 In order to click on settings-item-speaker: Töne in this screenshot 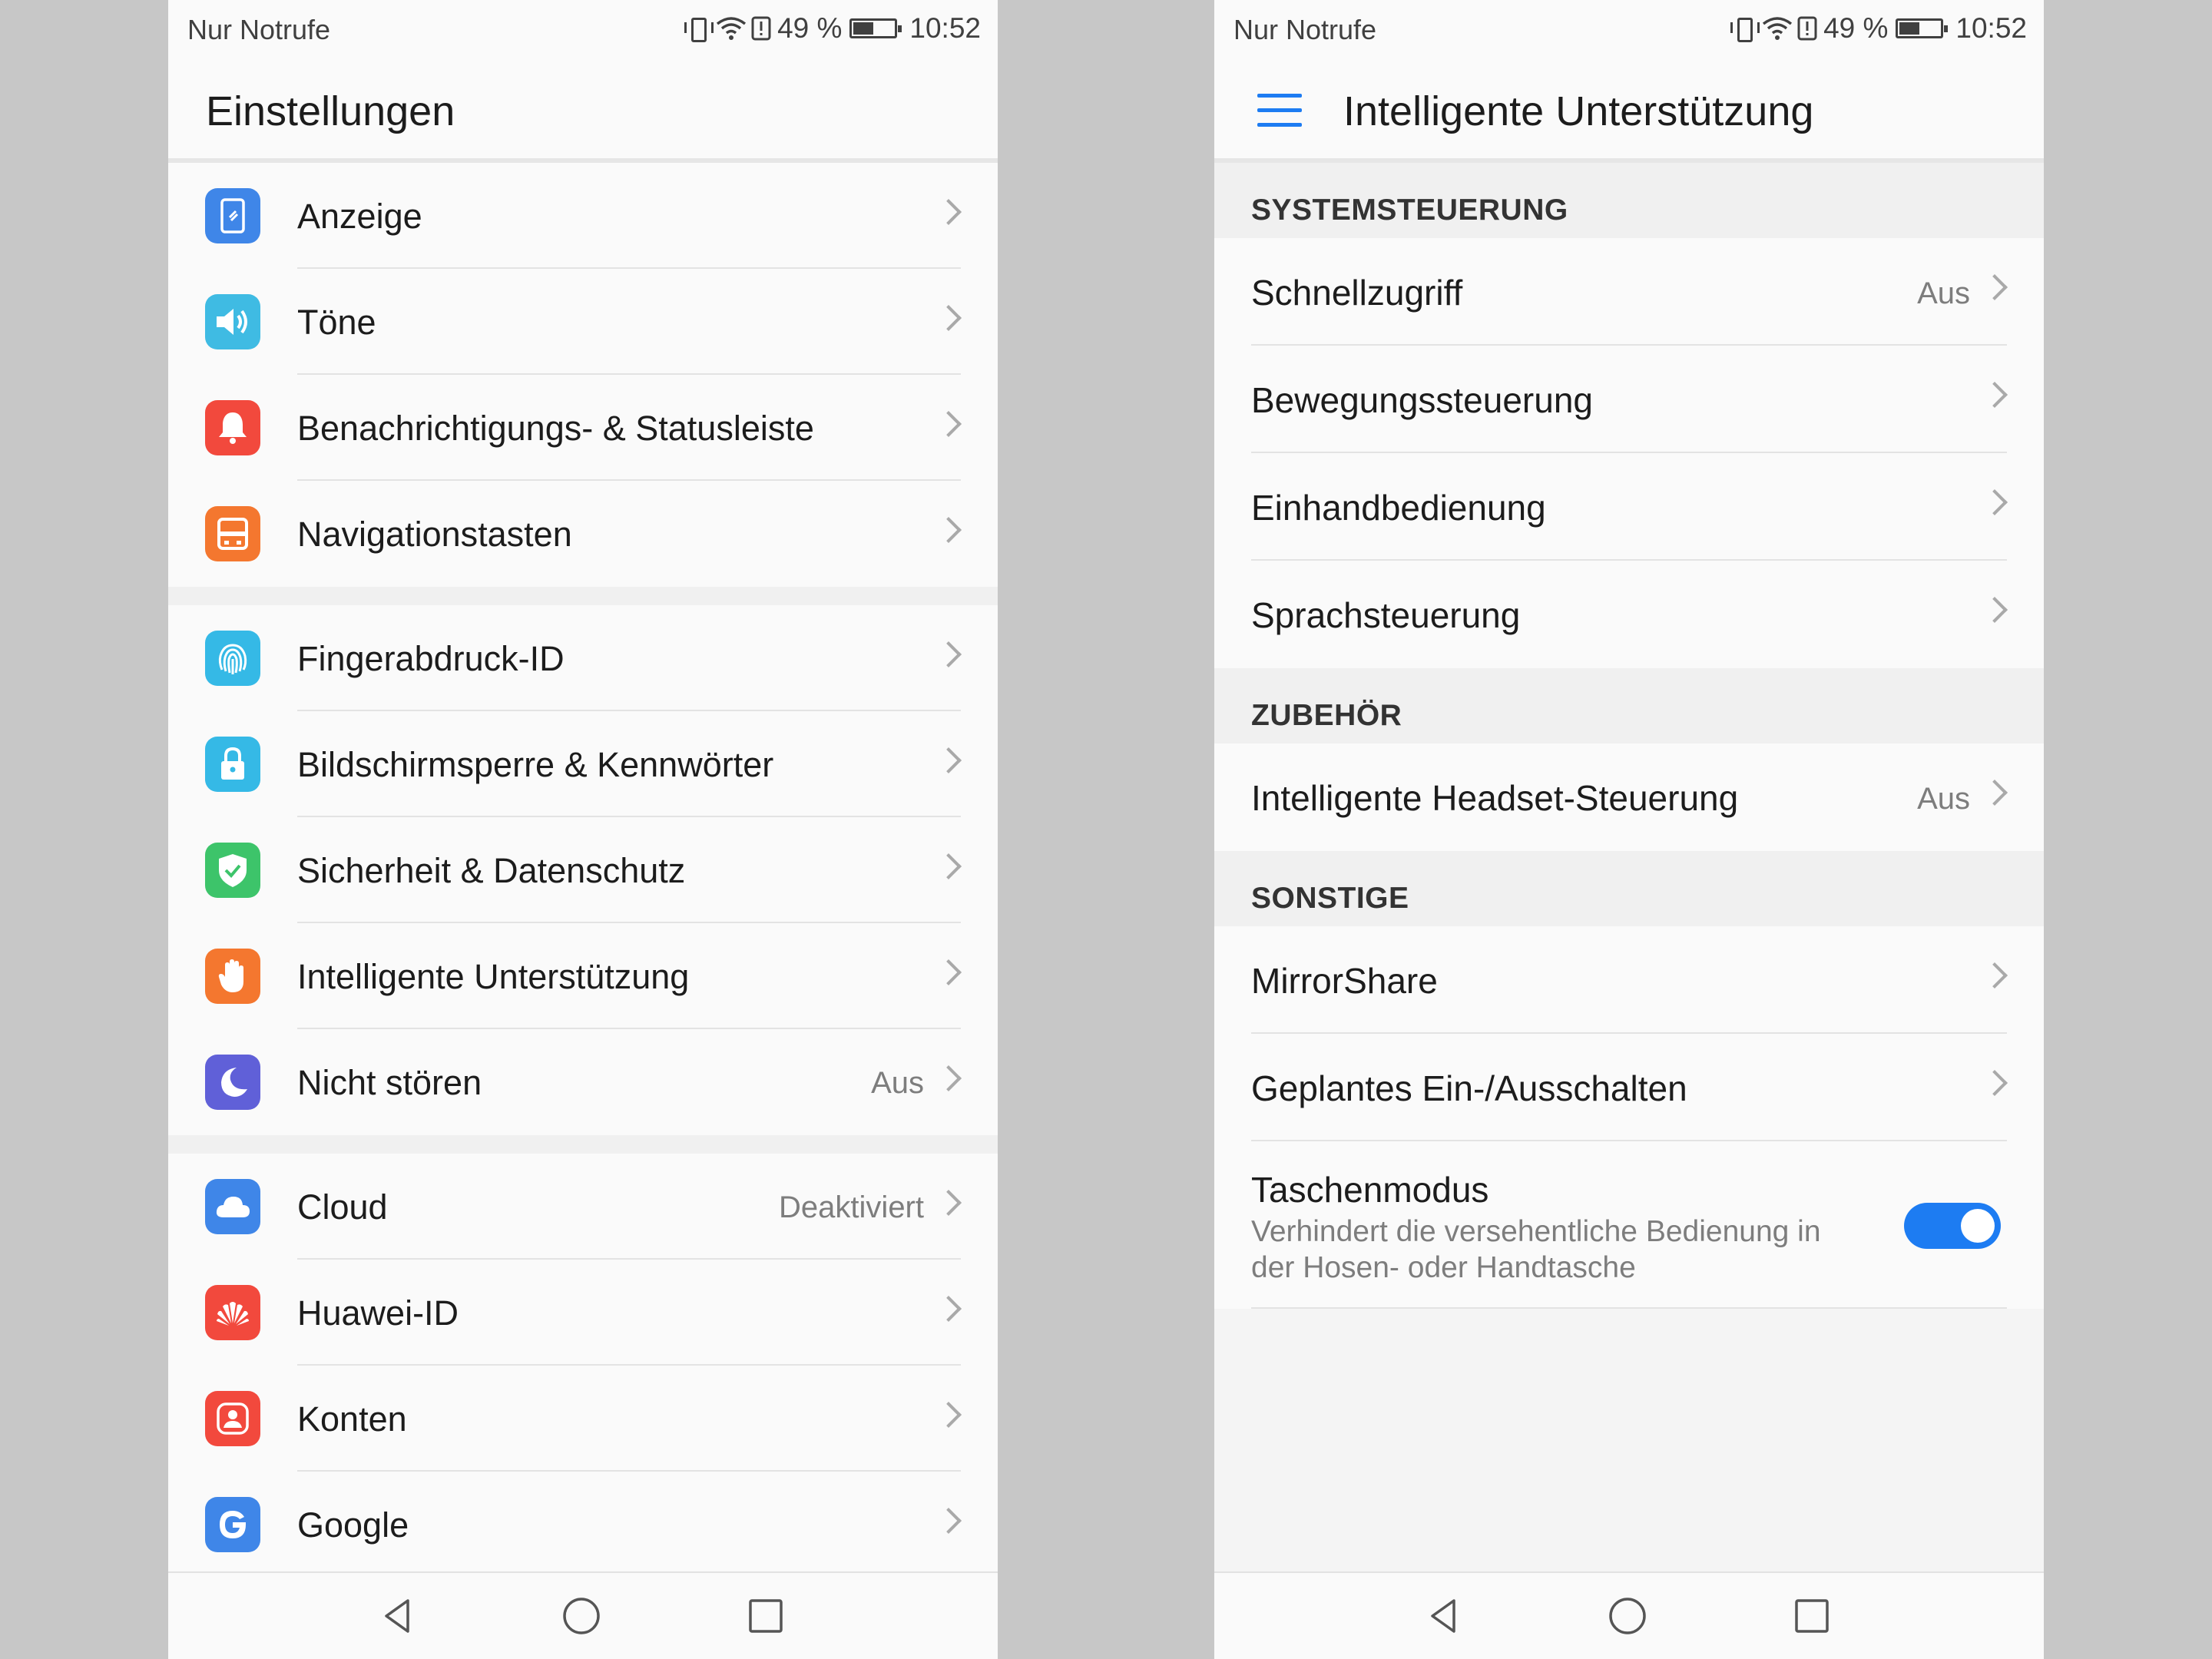, I will do `click(583, 322)`.